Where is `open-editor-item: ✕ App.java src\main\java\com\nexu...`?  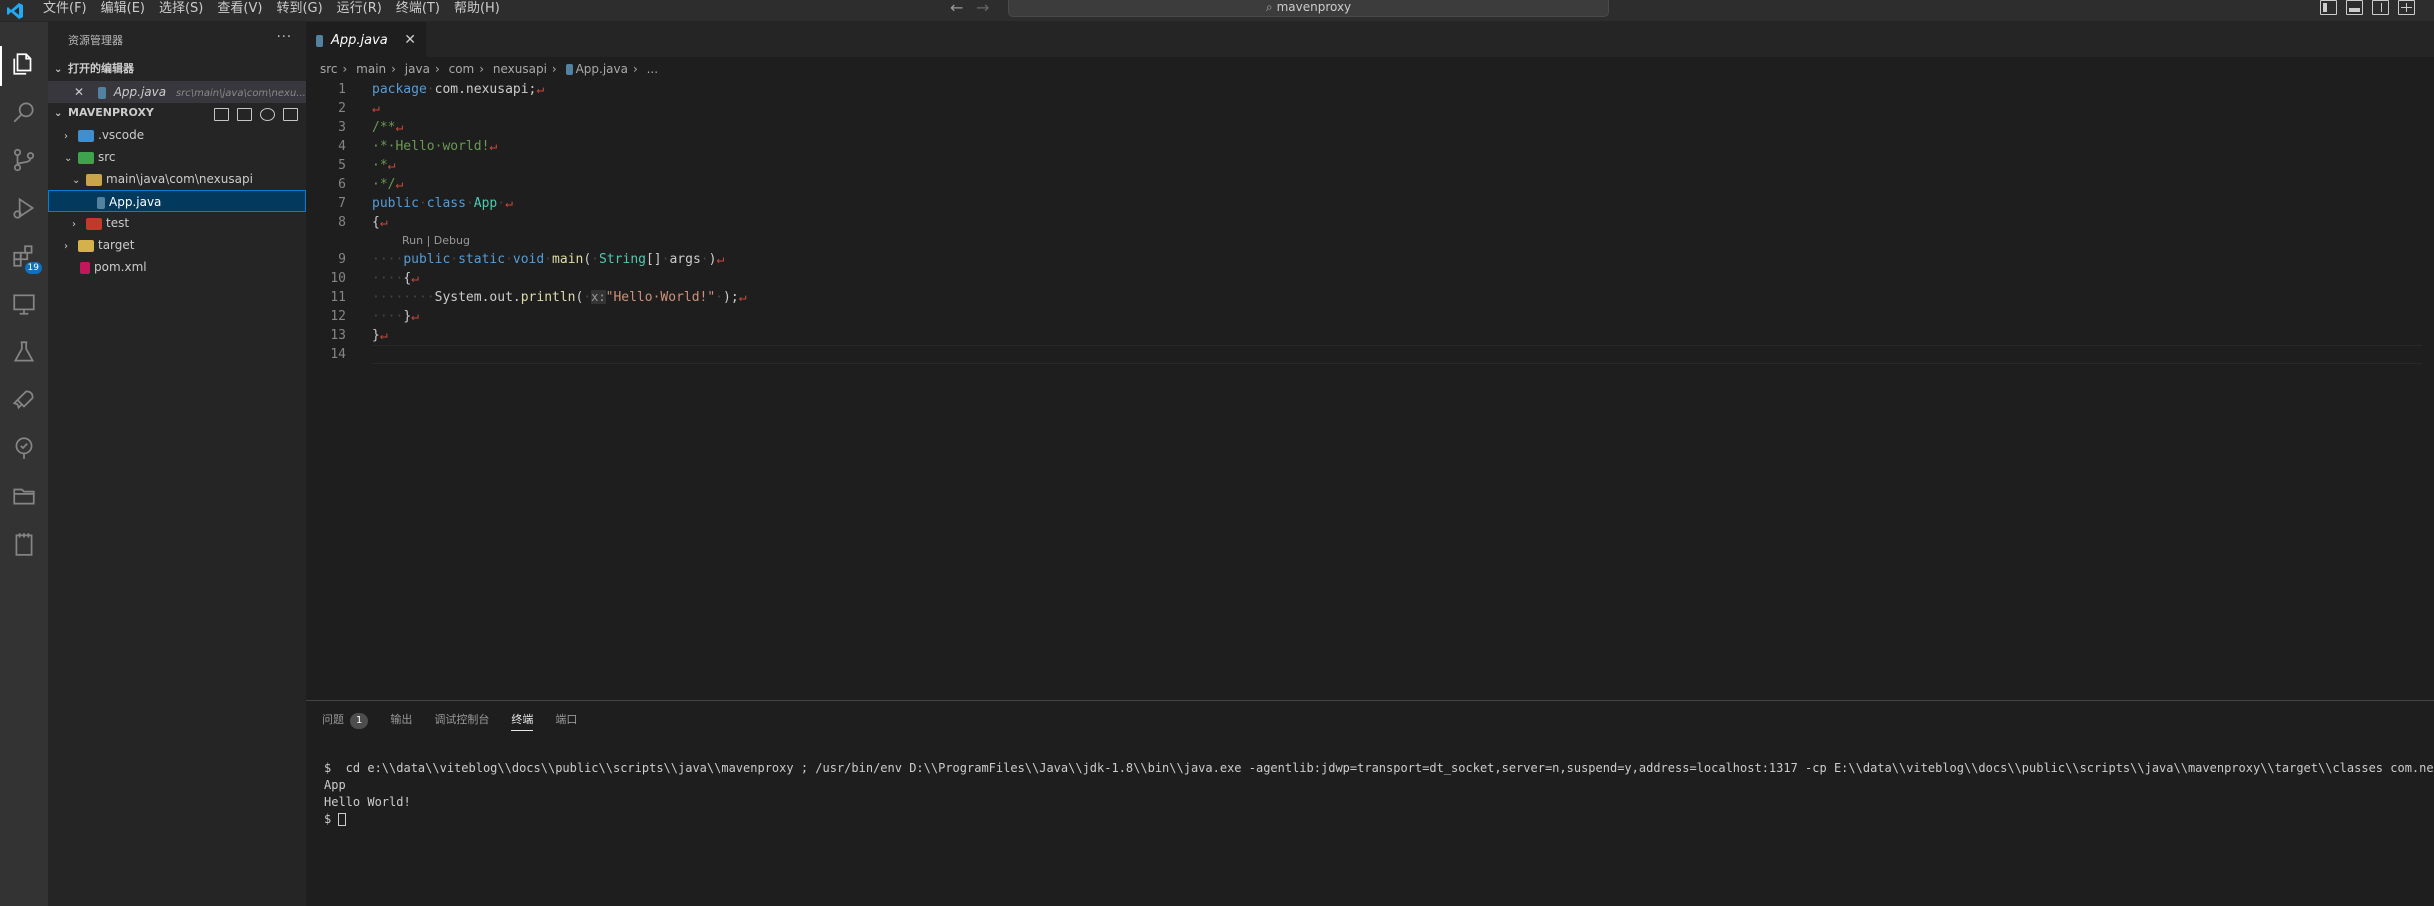
open-editor-item: ✕ App.java src\main\java\com\nexu... is located at coordinates (177, 92).